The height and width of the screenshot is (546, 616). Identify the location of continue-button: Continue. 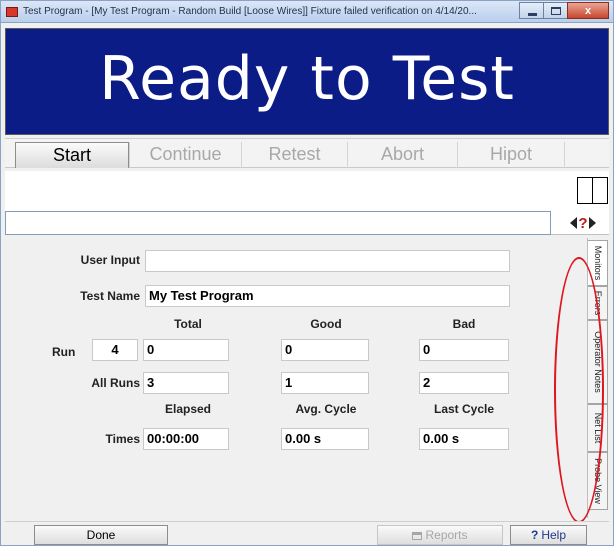
(185, 155).